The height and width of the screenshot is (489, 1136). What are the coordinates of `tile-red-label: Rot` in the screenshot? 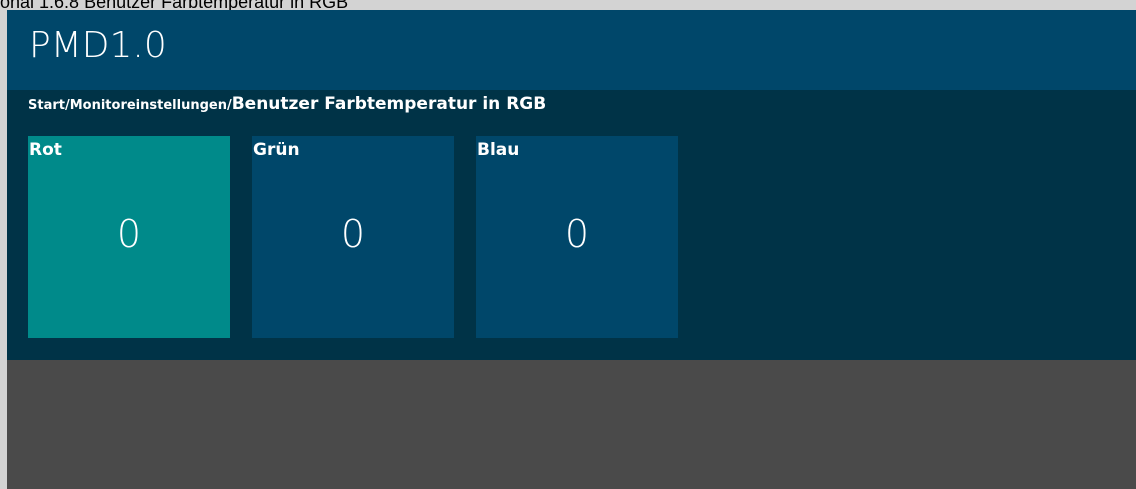 It's located at (45, 150).